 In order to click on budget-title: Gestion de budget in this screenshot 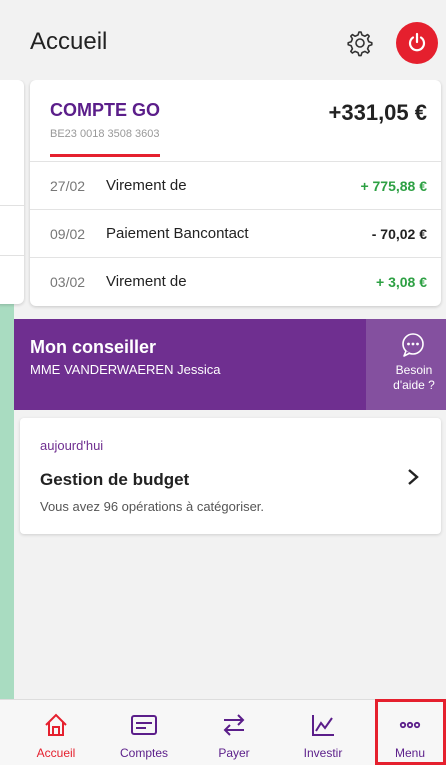, I will do `click(115, 479)`.